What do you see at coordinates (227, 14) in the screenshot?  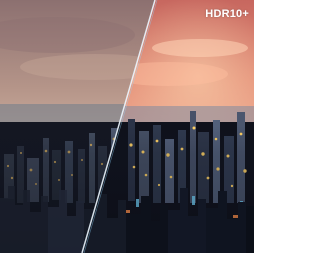 I see `hdr10-plus-badge: HDR10+` at bounding box center [227, 14].